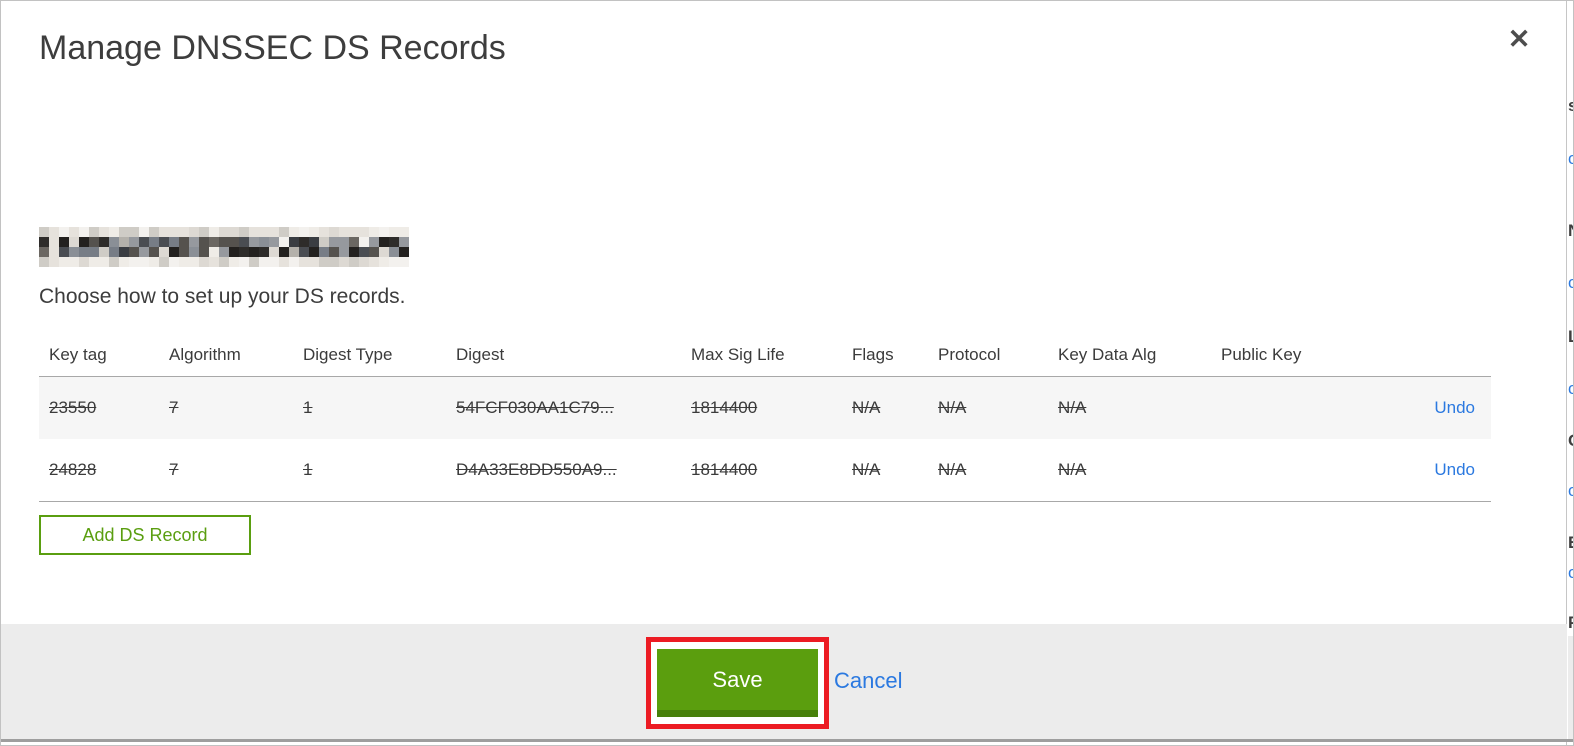 This screenshot has width=1574, height=746. Describe the element at coordinates (1570, 231) in the screenshot. I see `background-partial-text: N` at that location.